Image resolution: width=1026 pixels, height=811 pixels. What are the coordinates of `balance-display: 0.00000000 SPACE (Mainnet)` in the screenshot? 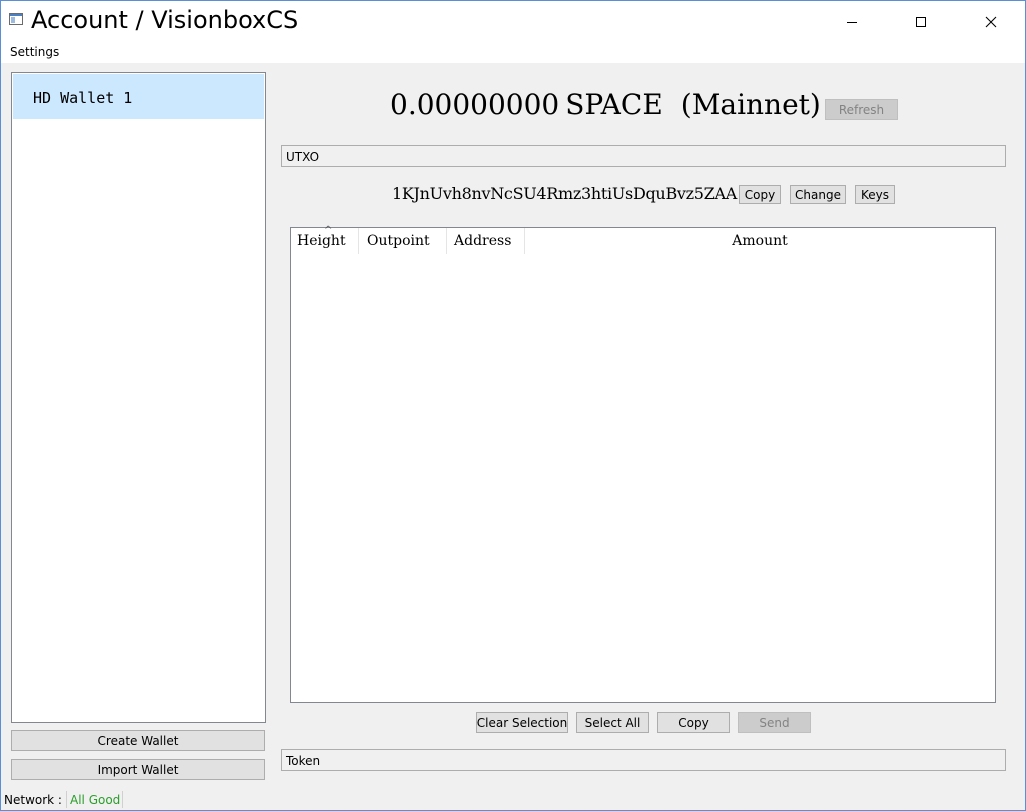 It's located at (605, 104).